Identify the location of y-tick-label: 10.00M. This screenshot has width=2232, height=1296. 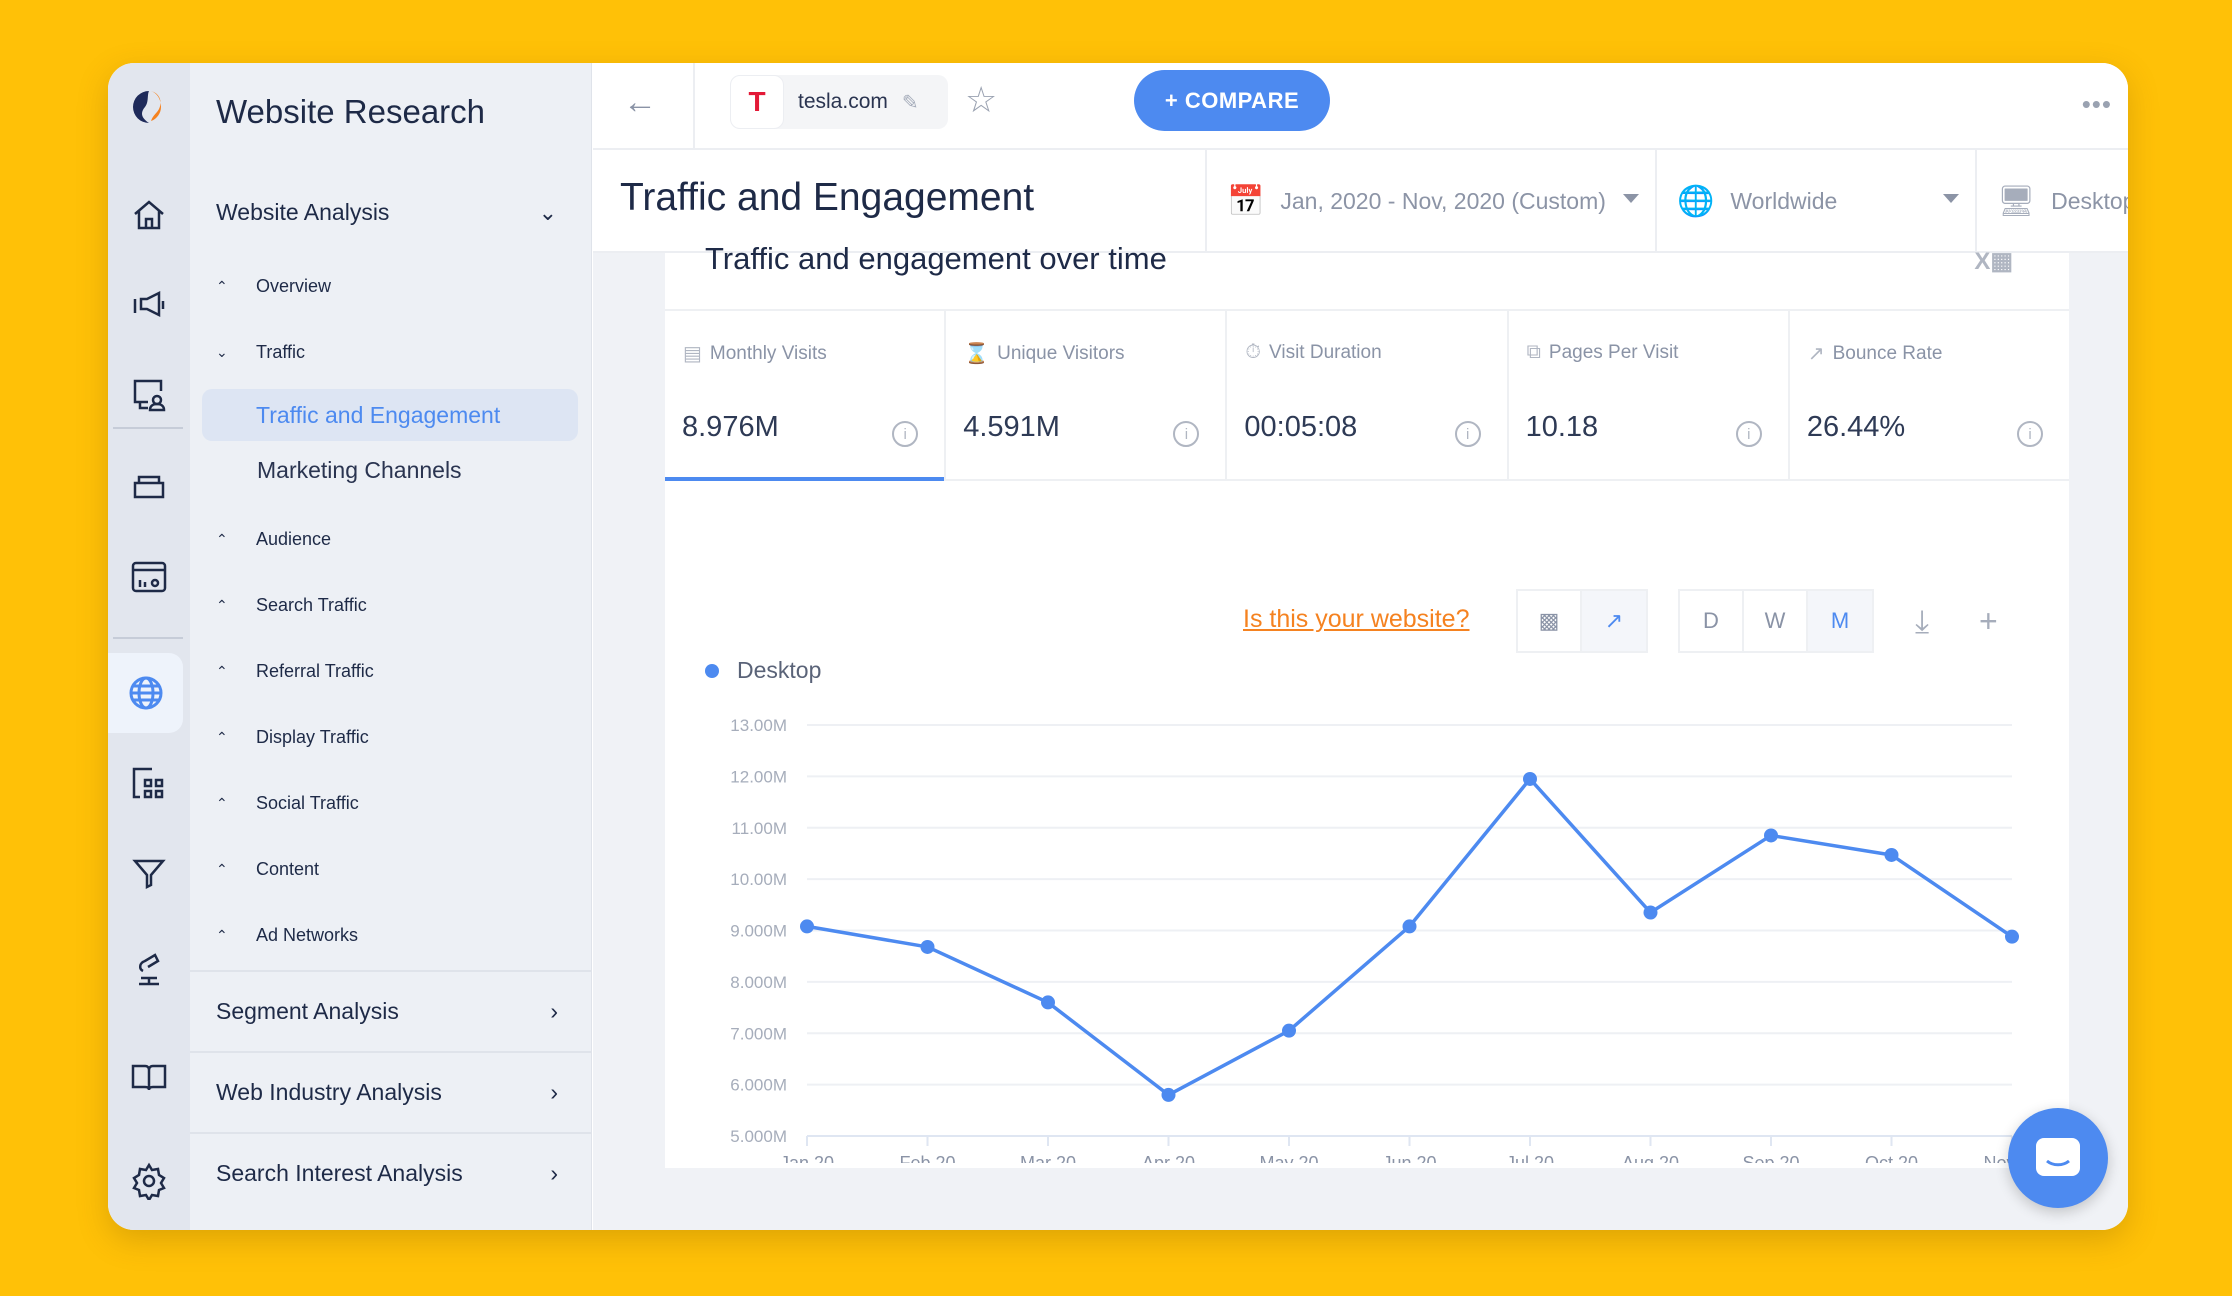
(758, 879).